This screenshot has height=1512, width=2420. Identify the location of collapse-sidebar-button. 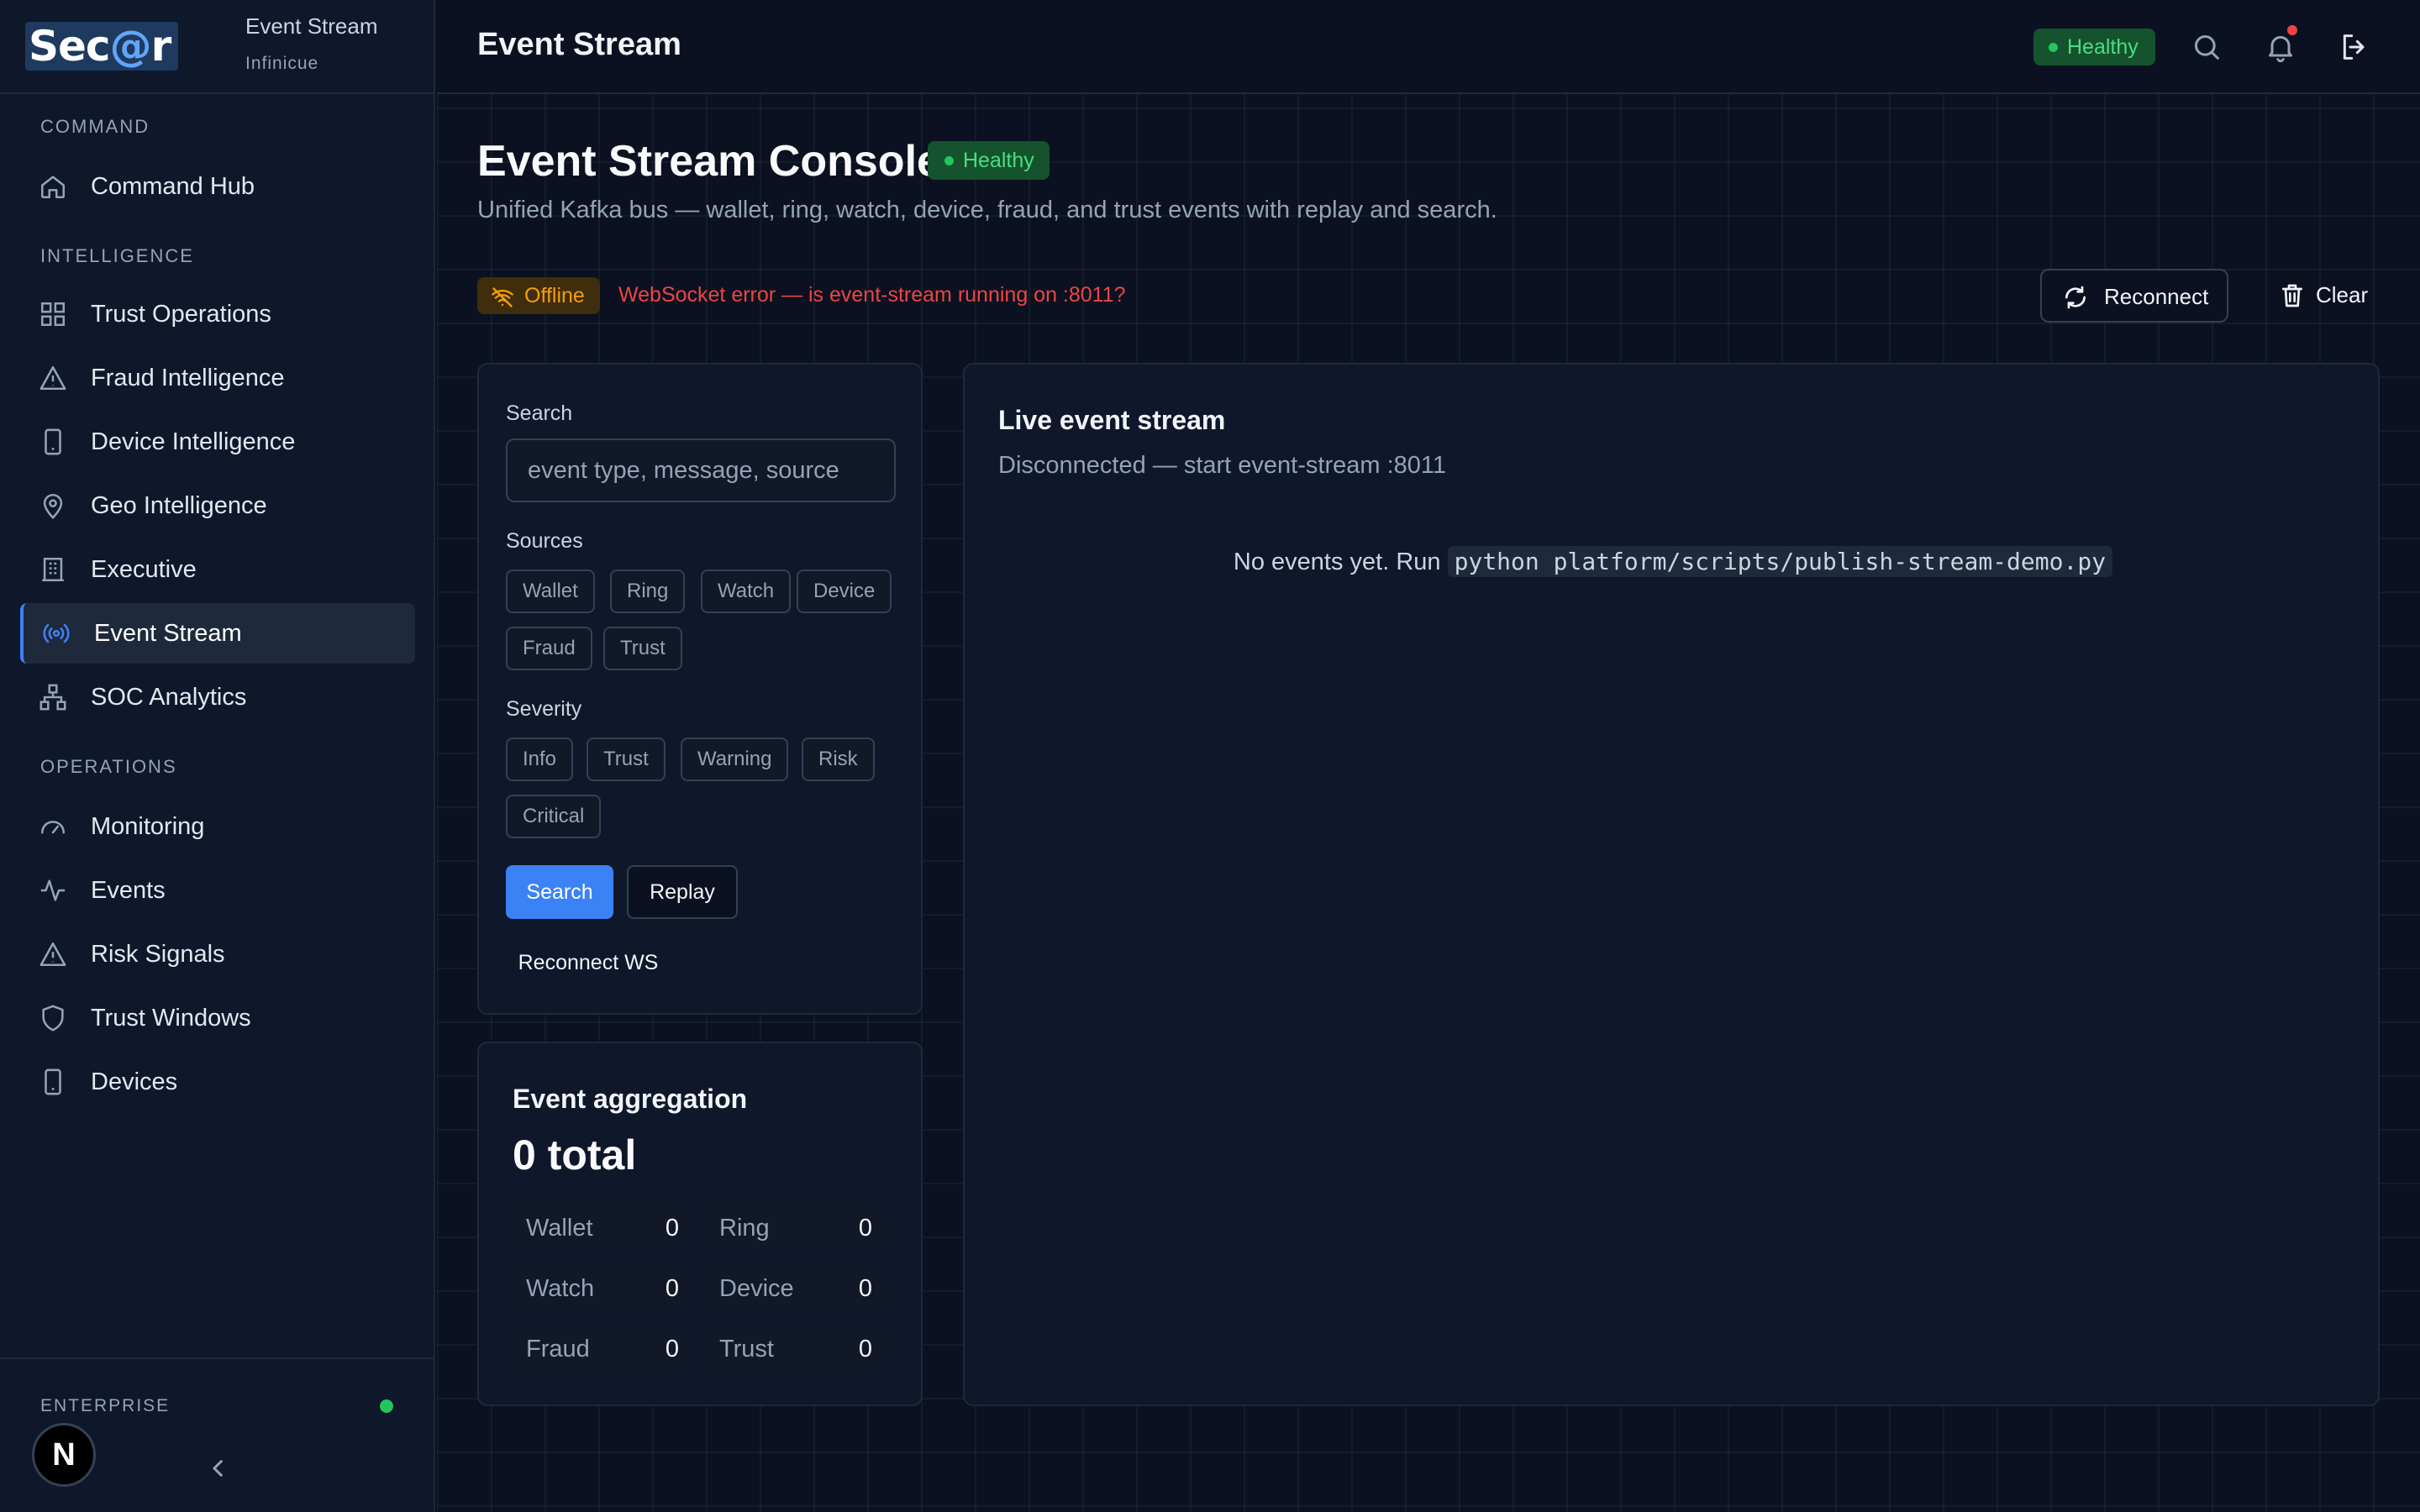
(218, 1468).